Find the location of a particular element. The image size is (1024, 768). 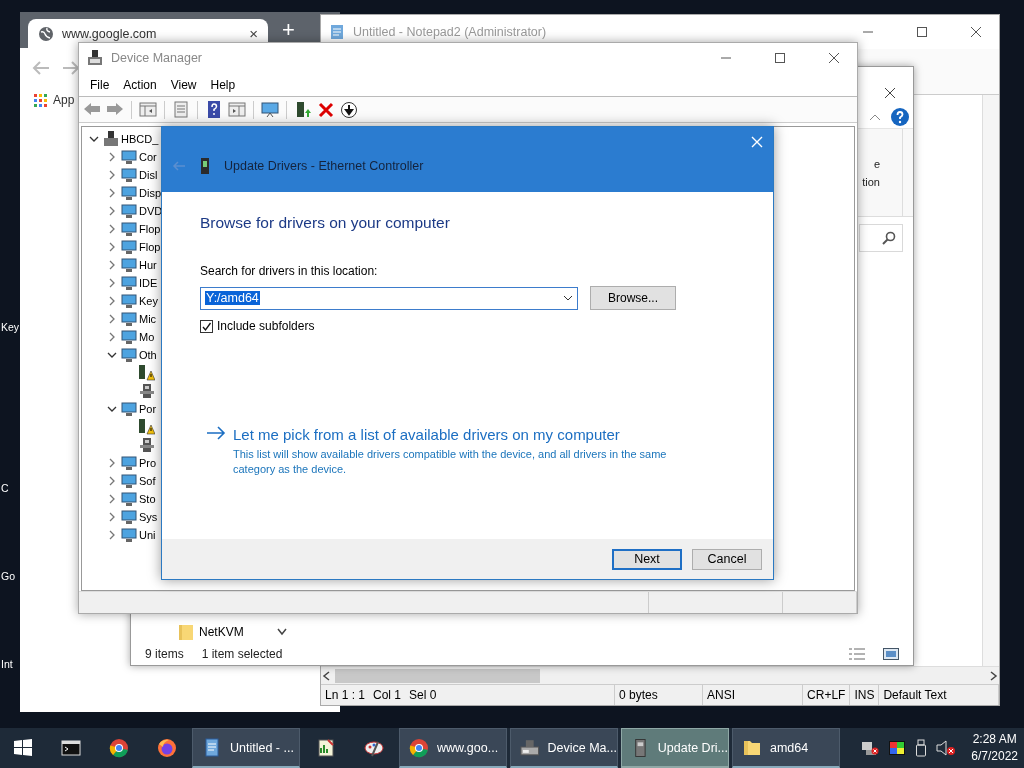

tree-item: HBCD_ is located at coordinates (140, 139).